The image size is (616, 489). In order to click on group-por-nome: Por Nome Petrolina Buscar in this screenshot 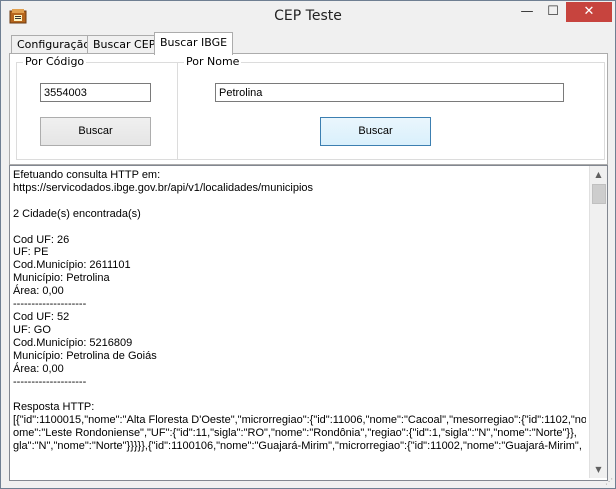, I will do `click(391, 107)`.